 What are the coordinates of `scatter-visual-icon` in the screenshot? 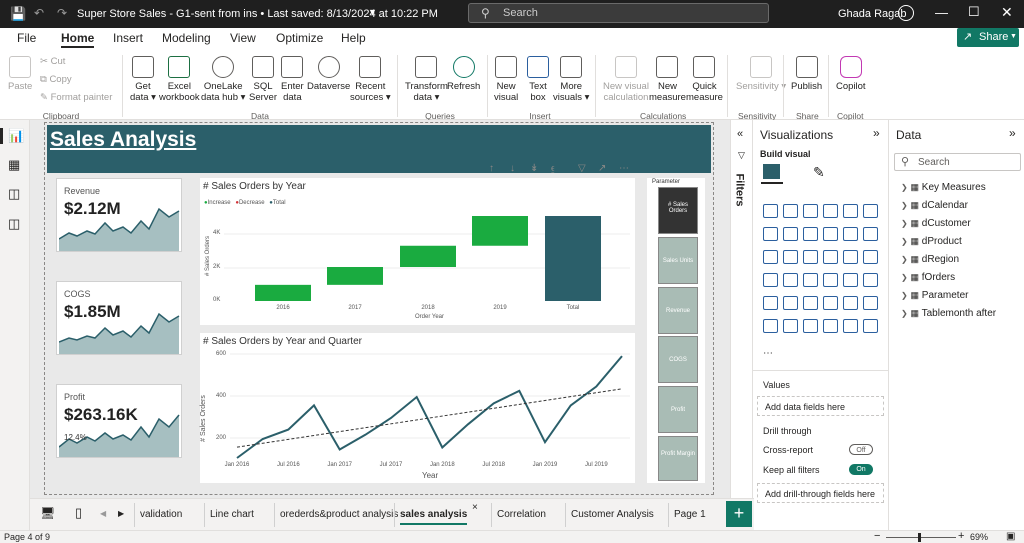 It's located at (790, 257).